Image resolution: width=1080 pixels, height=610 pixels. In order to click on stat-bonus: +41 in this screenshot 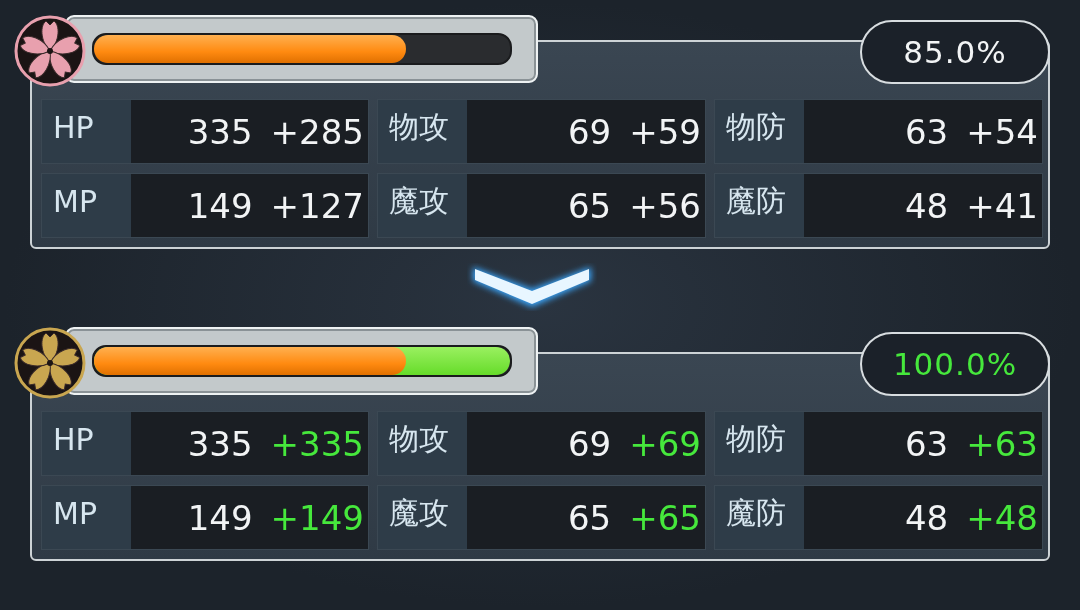, I will do `click(1002, 205)`.